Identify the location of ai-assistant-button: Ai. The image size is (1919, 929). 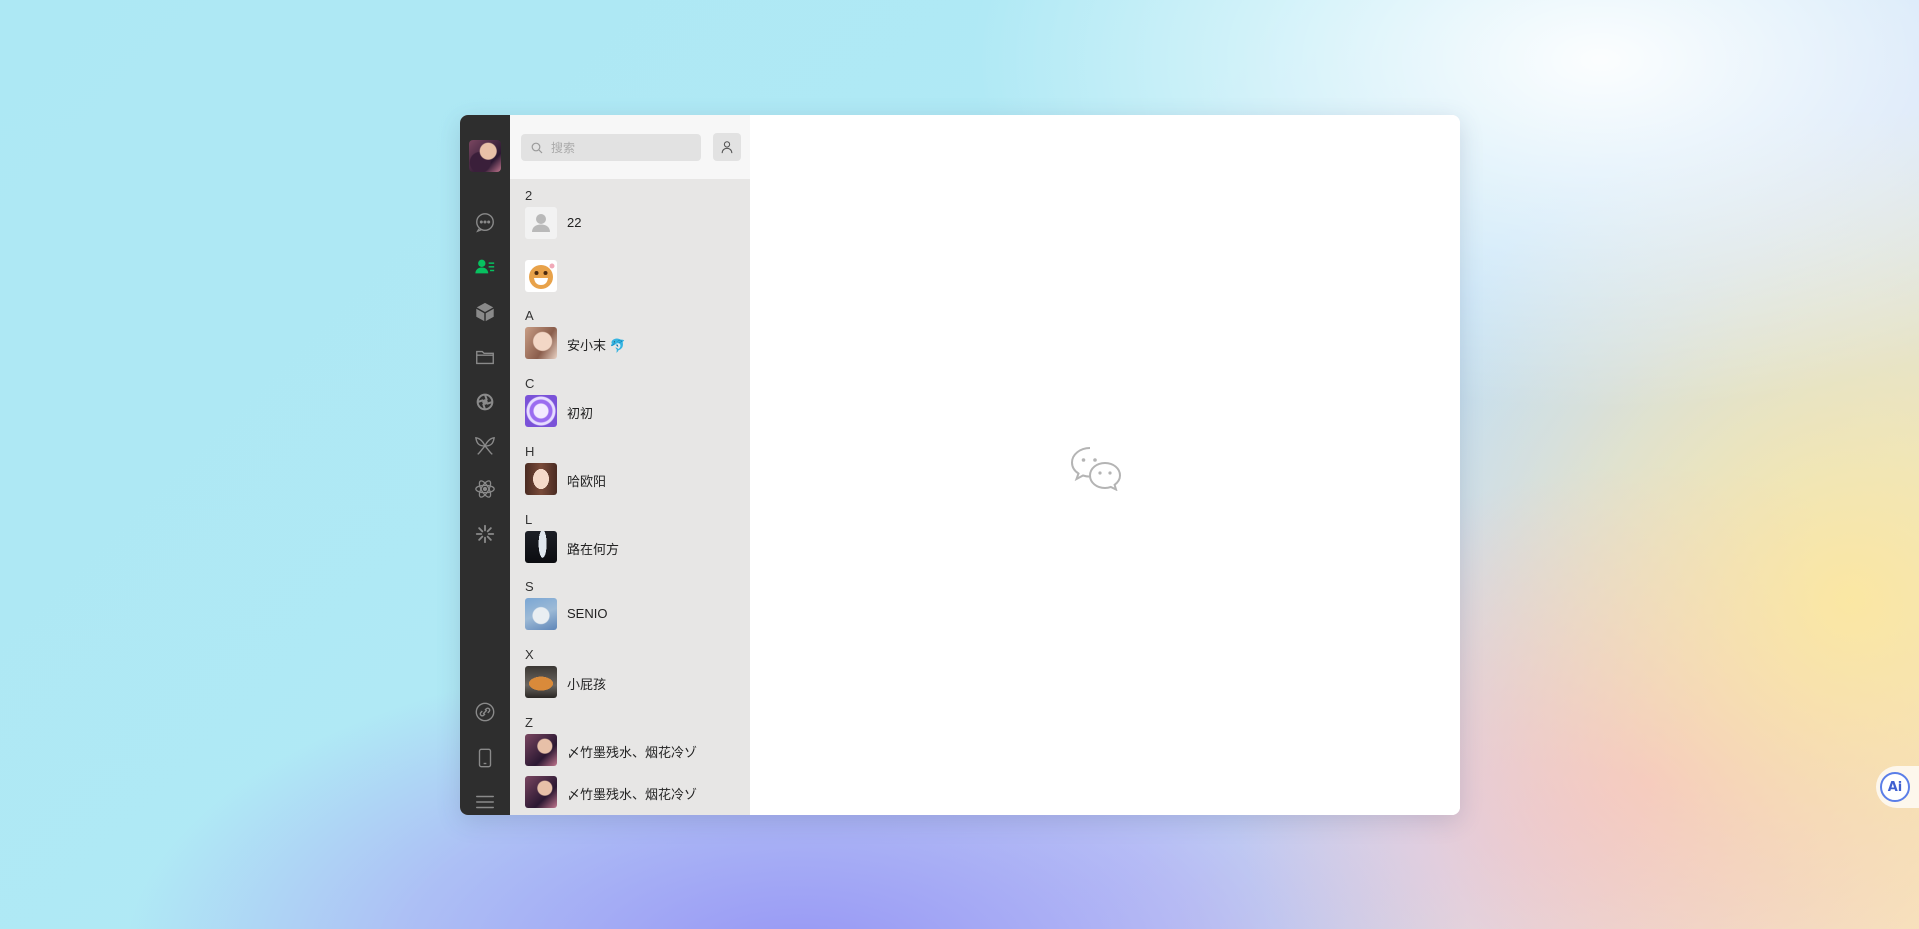
(1897, 787).